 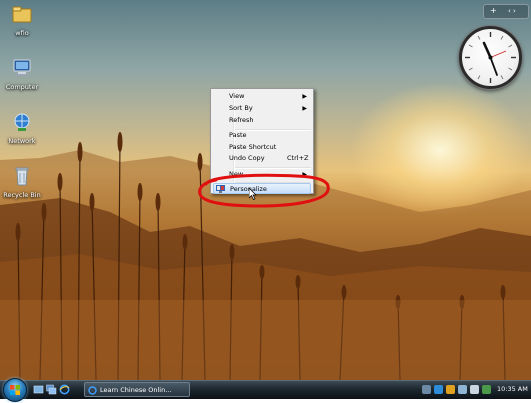 I want to click on security-shield-icon, so click(x=450, y=389).